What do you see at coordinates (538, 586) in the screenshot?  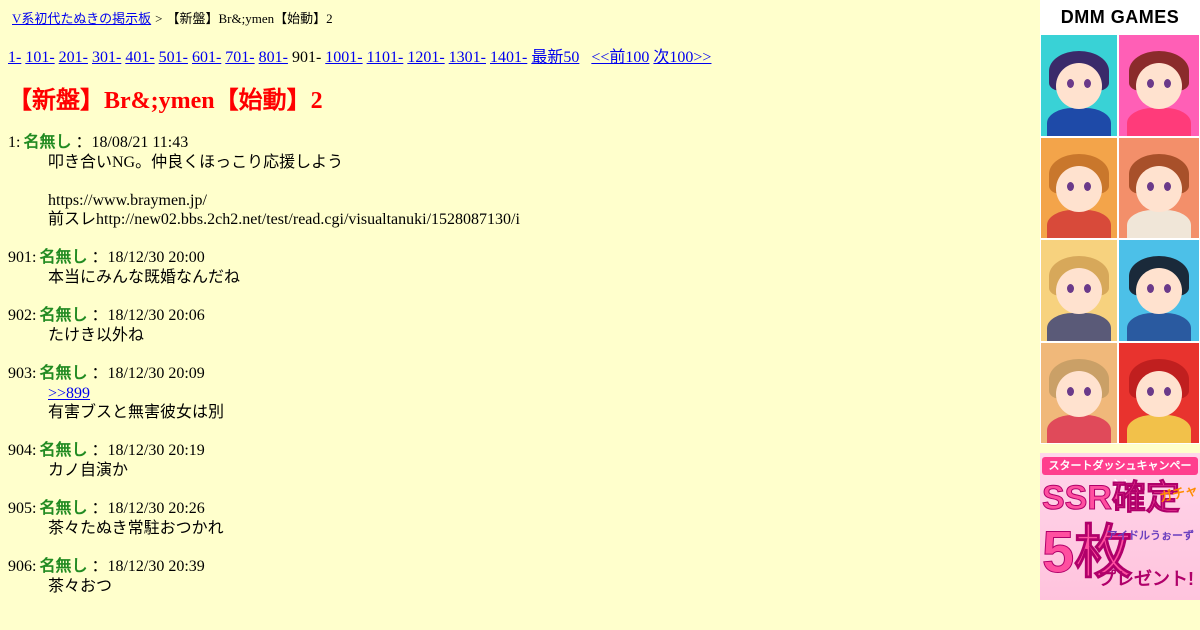 I see `post-body: 茶々おつ` at bounding box center [538, 586].